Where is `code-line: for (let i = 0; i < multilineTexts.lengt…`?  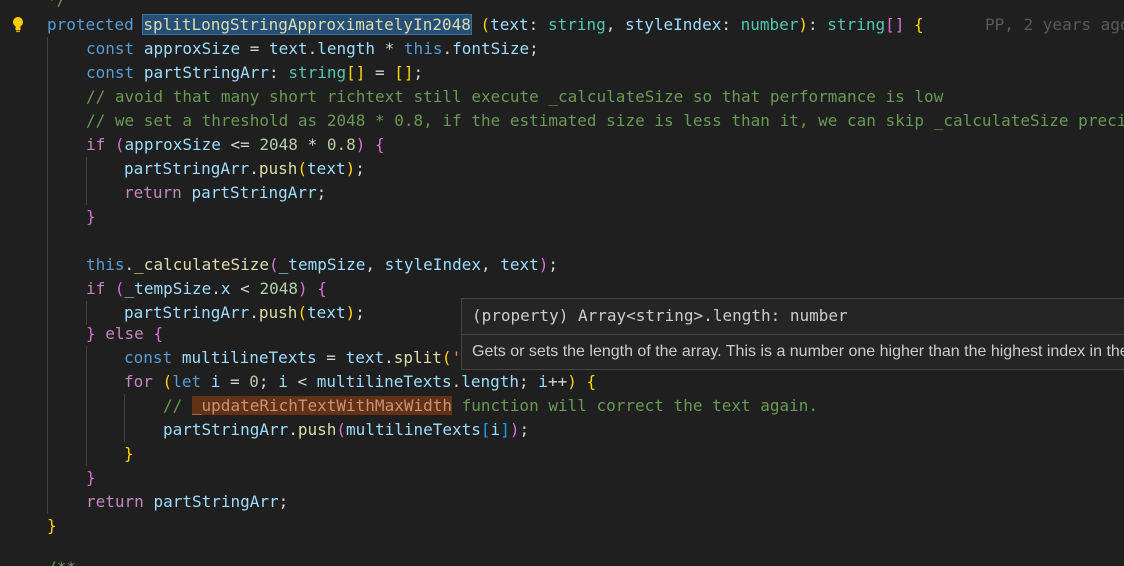 code-line: for (let i = 0; i < multilineTexts.lengt… is located at coordinates (562, 382).